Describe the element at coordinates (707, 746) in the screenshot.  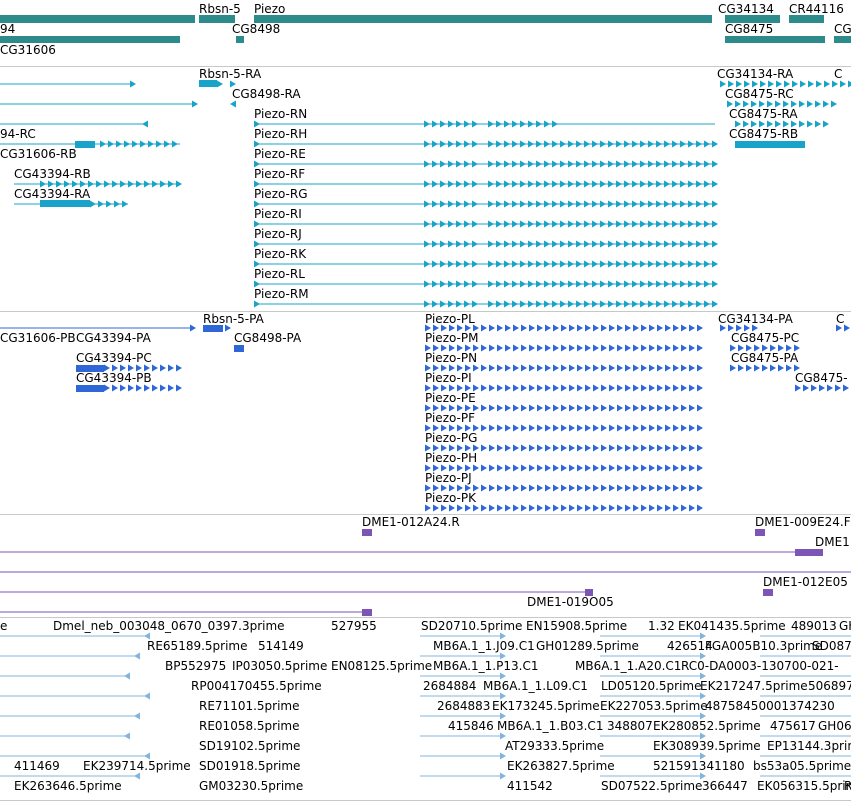
I see `est-label: EK308939.5prime` at that location.